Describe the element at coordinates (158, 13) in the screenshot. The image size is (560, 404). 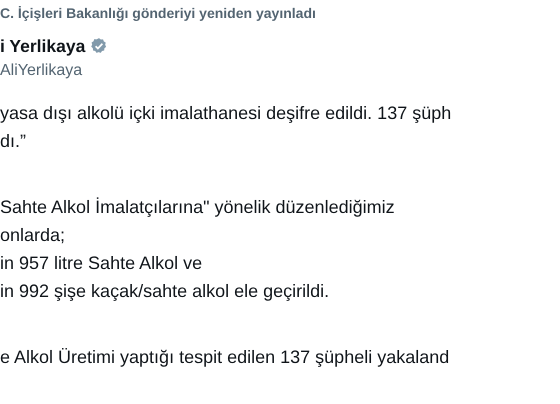
I see `repost-label: C. İçişleri Bakanlığı gönderiyi yeniden yayınladı` at that location.